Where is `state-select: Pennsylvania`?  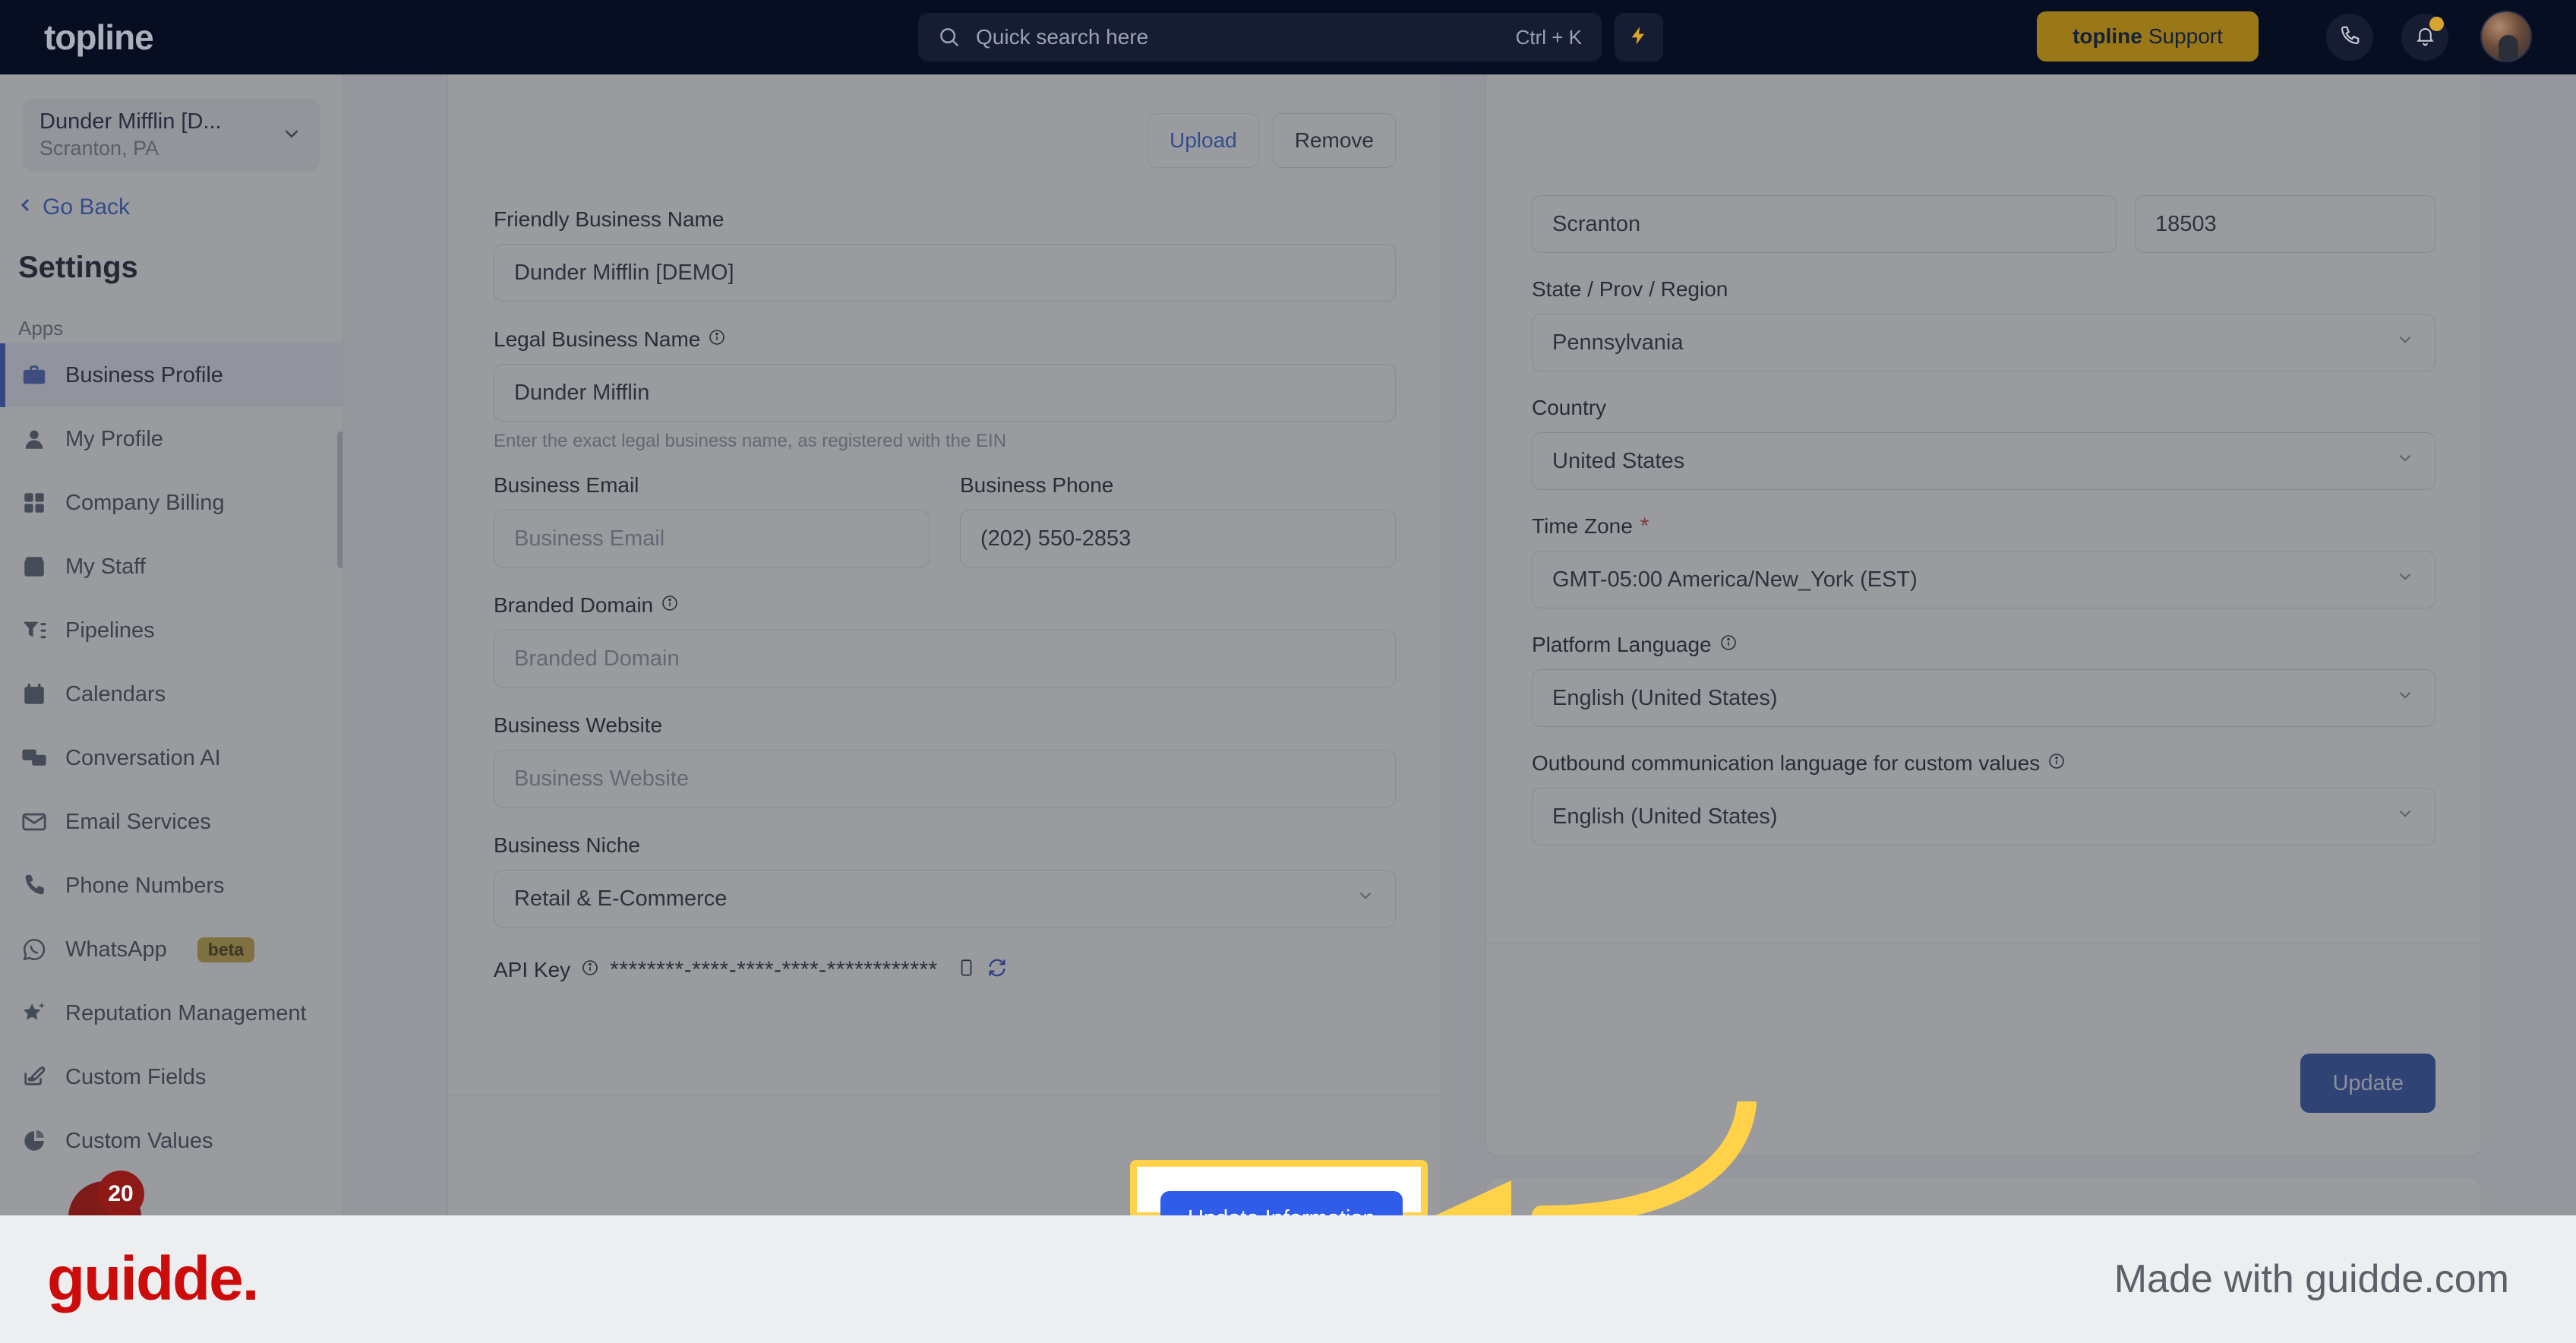
state-select: Pennsylvania is located at coordinates (1984, 342).